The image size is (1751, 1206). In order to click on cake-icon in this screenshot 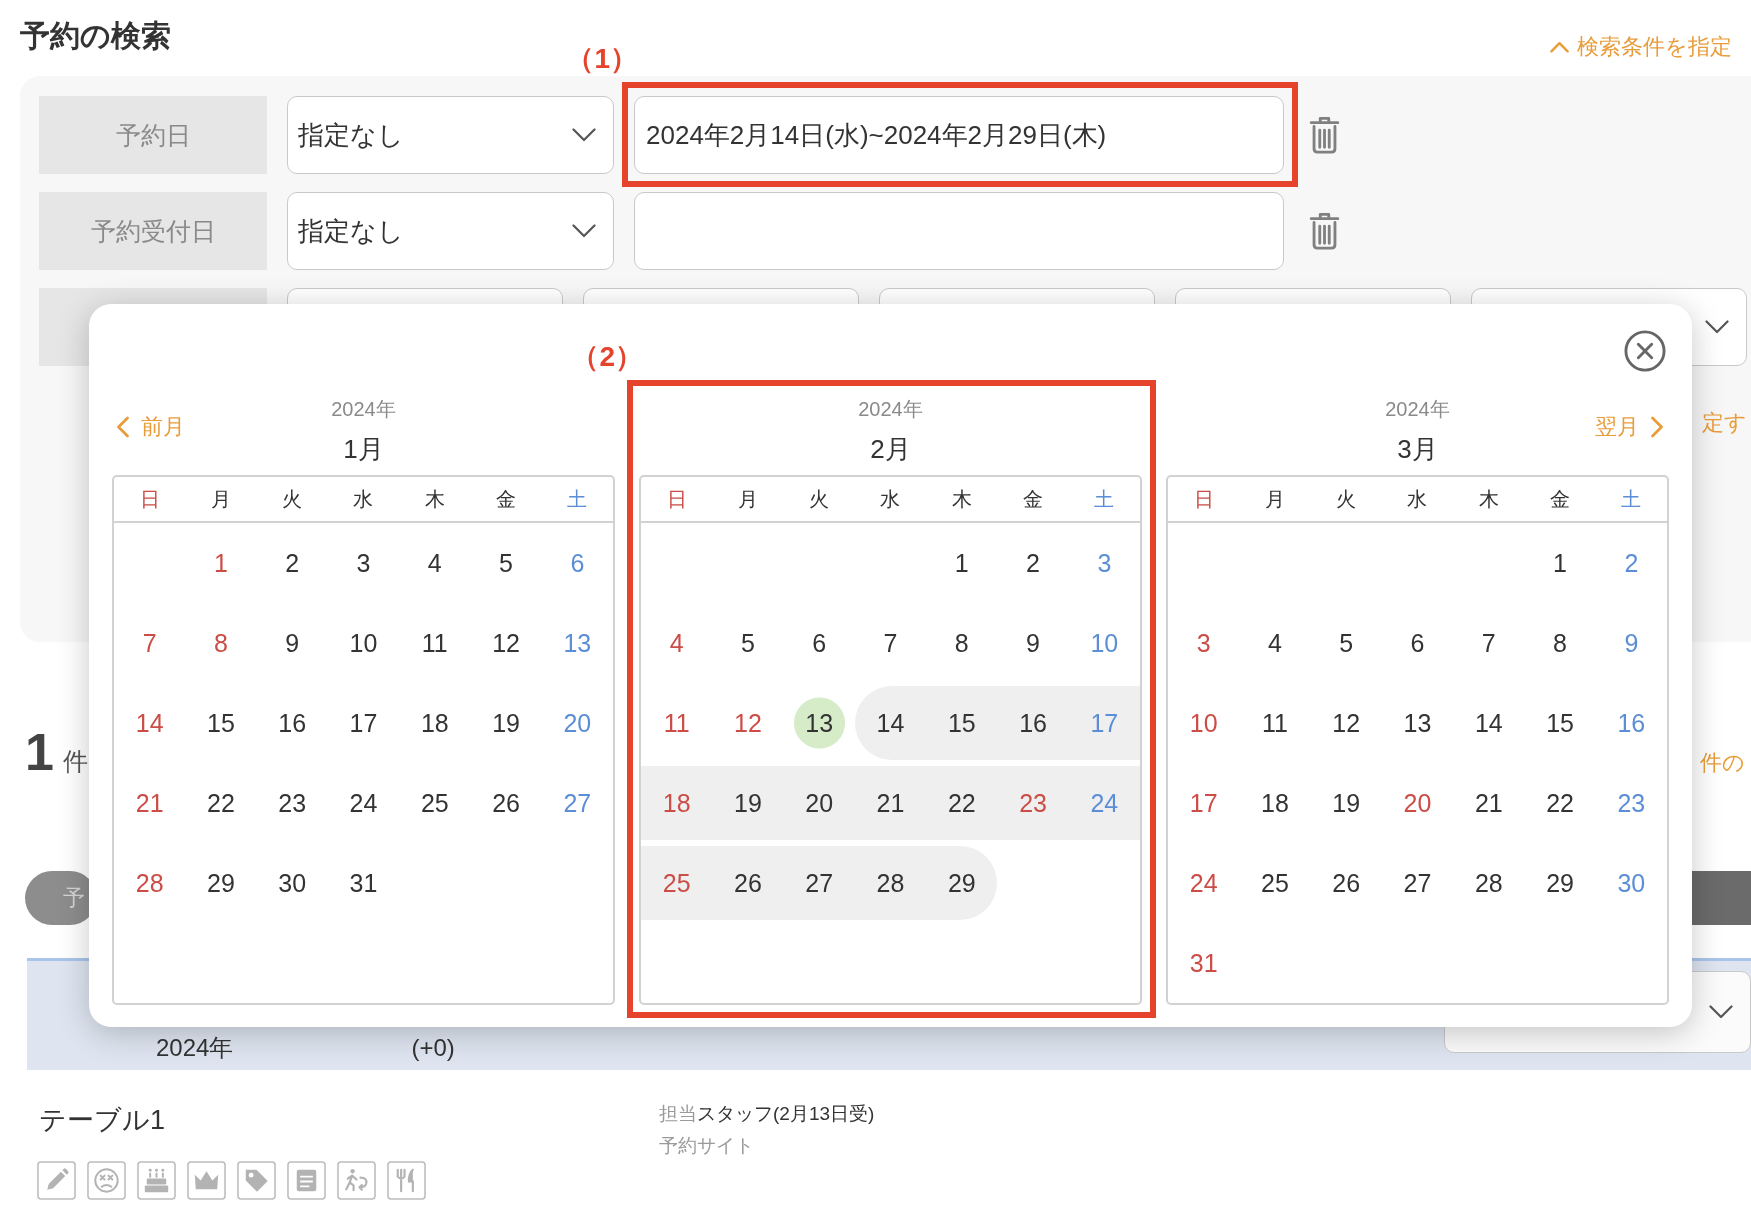, I will do `click(156, 1180)`.